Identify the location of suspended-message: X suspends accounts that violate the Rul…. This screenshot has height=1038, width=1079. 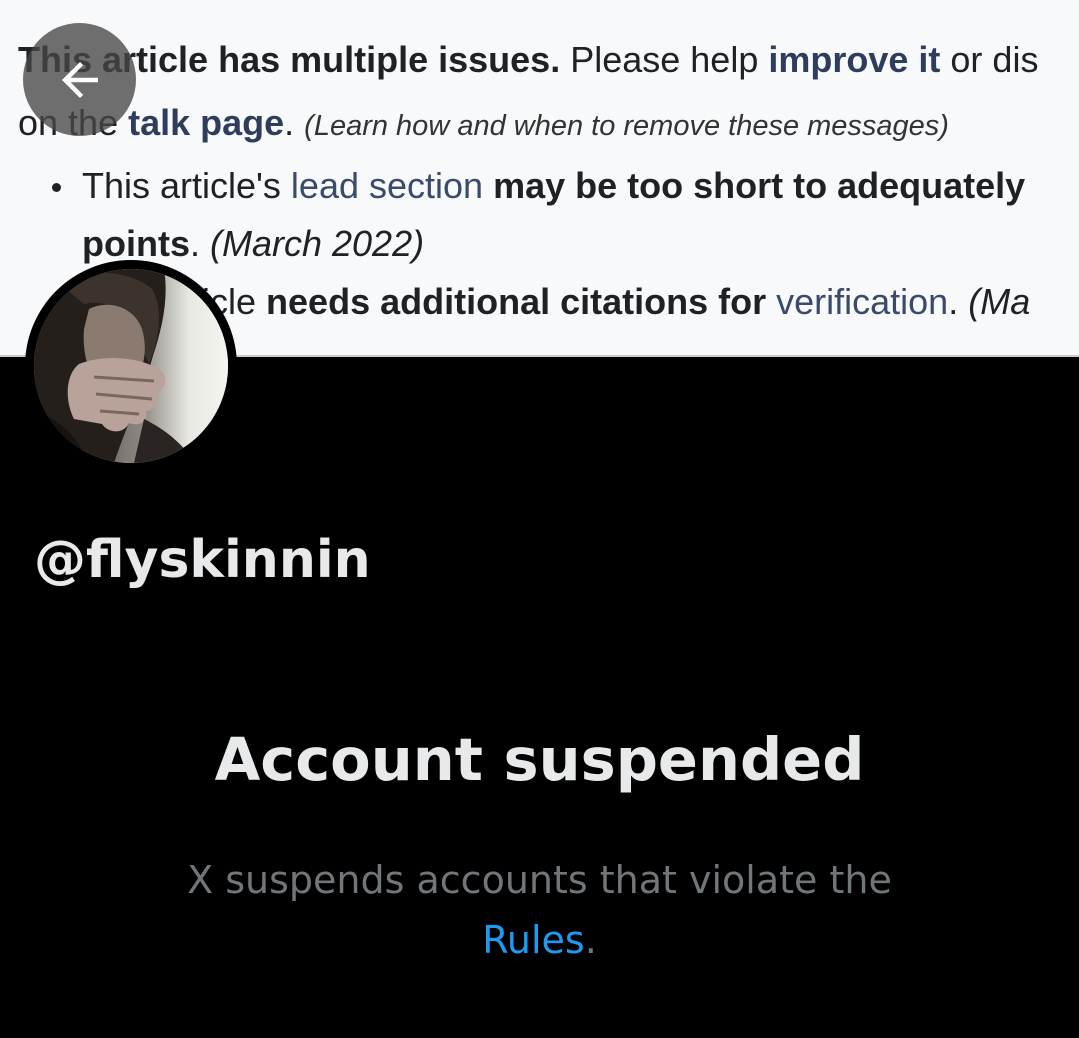
(539, 910).